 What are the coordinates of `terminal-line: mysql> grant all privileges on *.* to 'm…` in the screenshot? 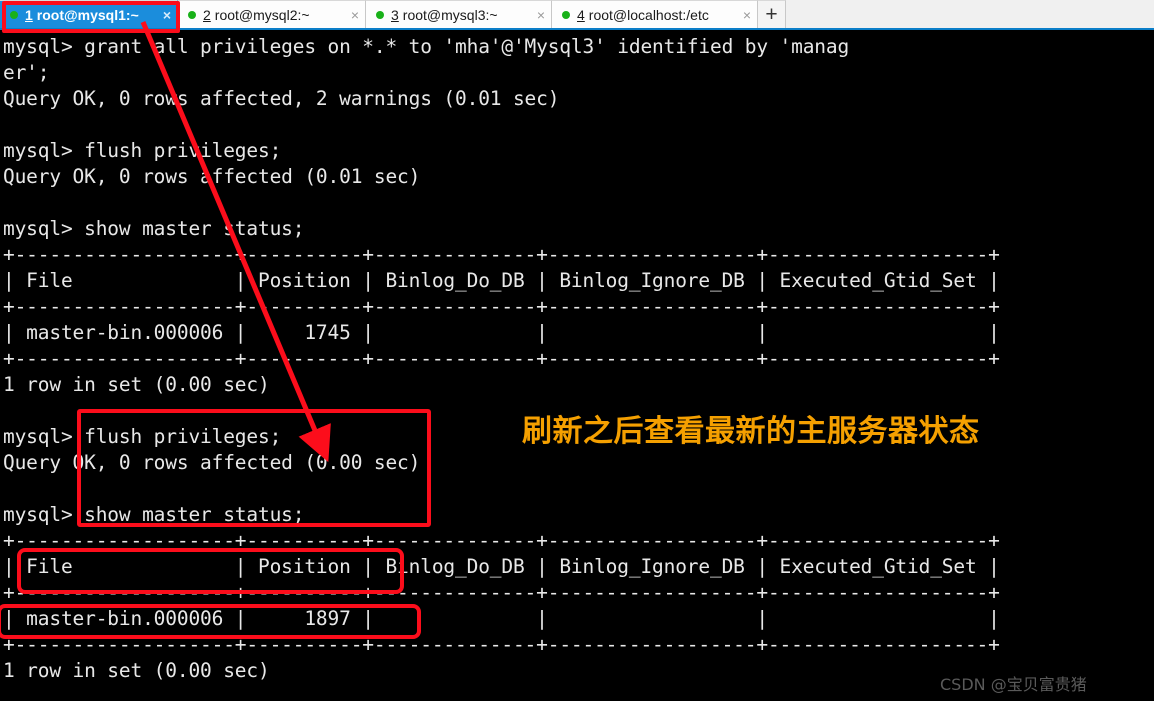 It's located at (426, 46).